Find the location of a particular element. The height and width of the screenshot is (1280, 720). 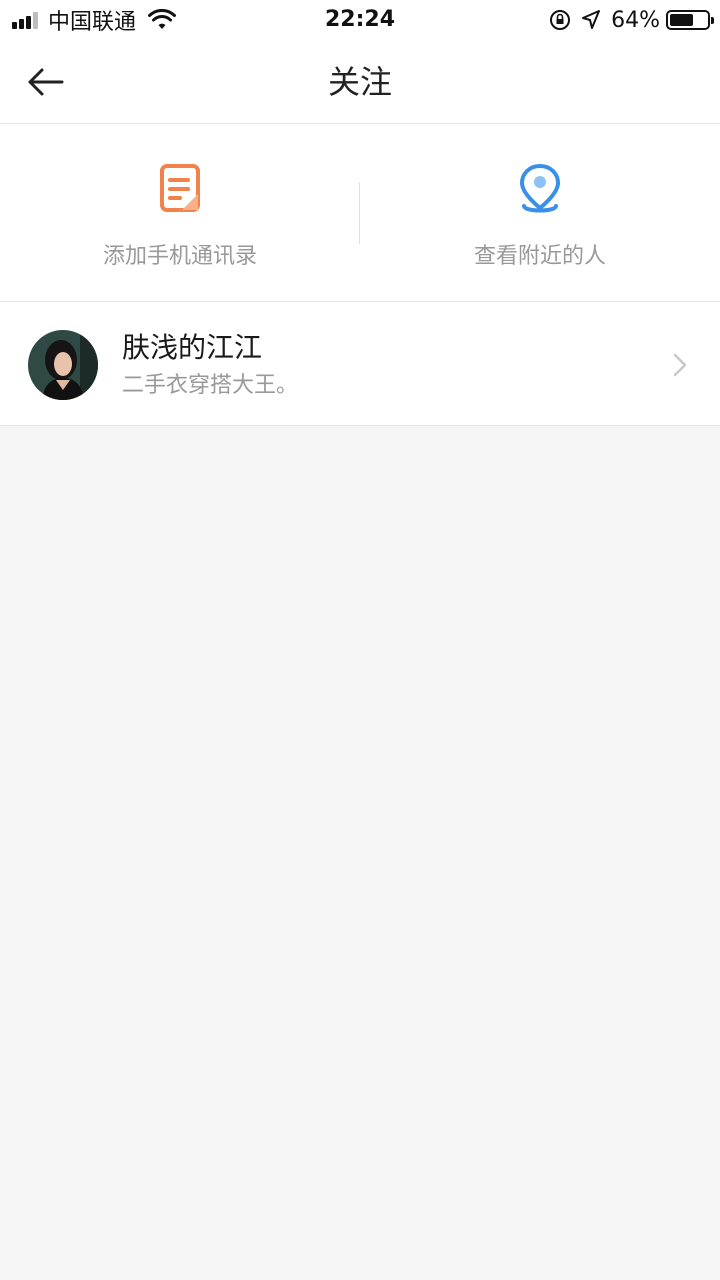

quick-actions: 添加手机通讯录 查看附近的人 is located at coordinates (360, 213).